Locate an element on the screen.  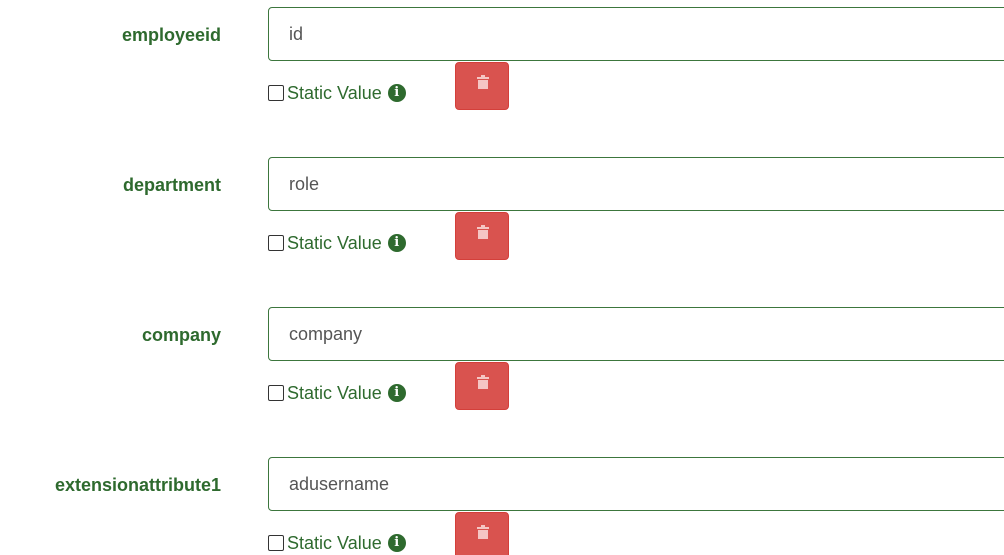
field-label: extensionattribute1 is located at coordinates (137, 485).